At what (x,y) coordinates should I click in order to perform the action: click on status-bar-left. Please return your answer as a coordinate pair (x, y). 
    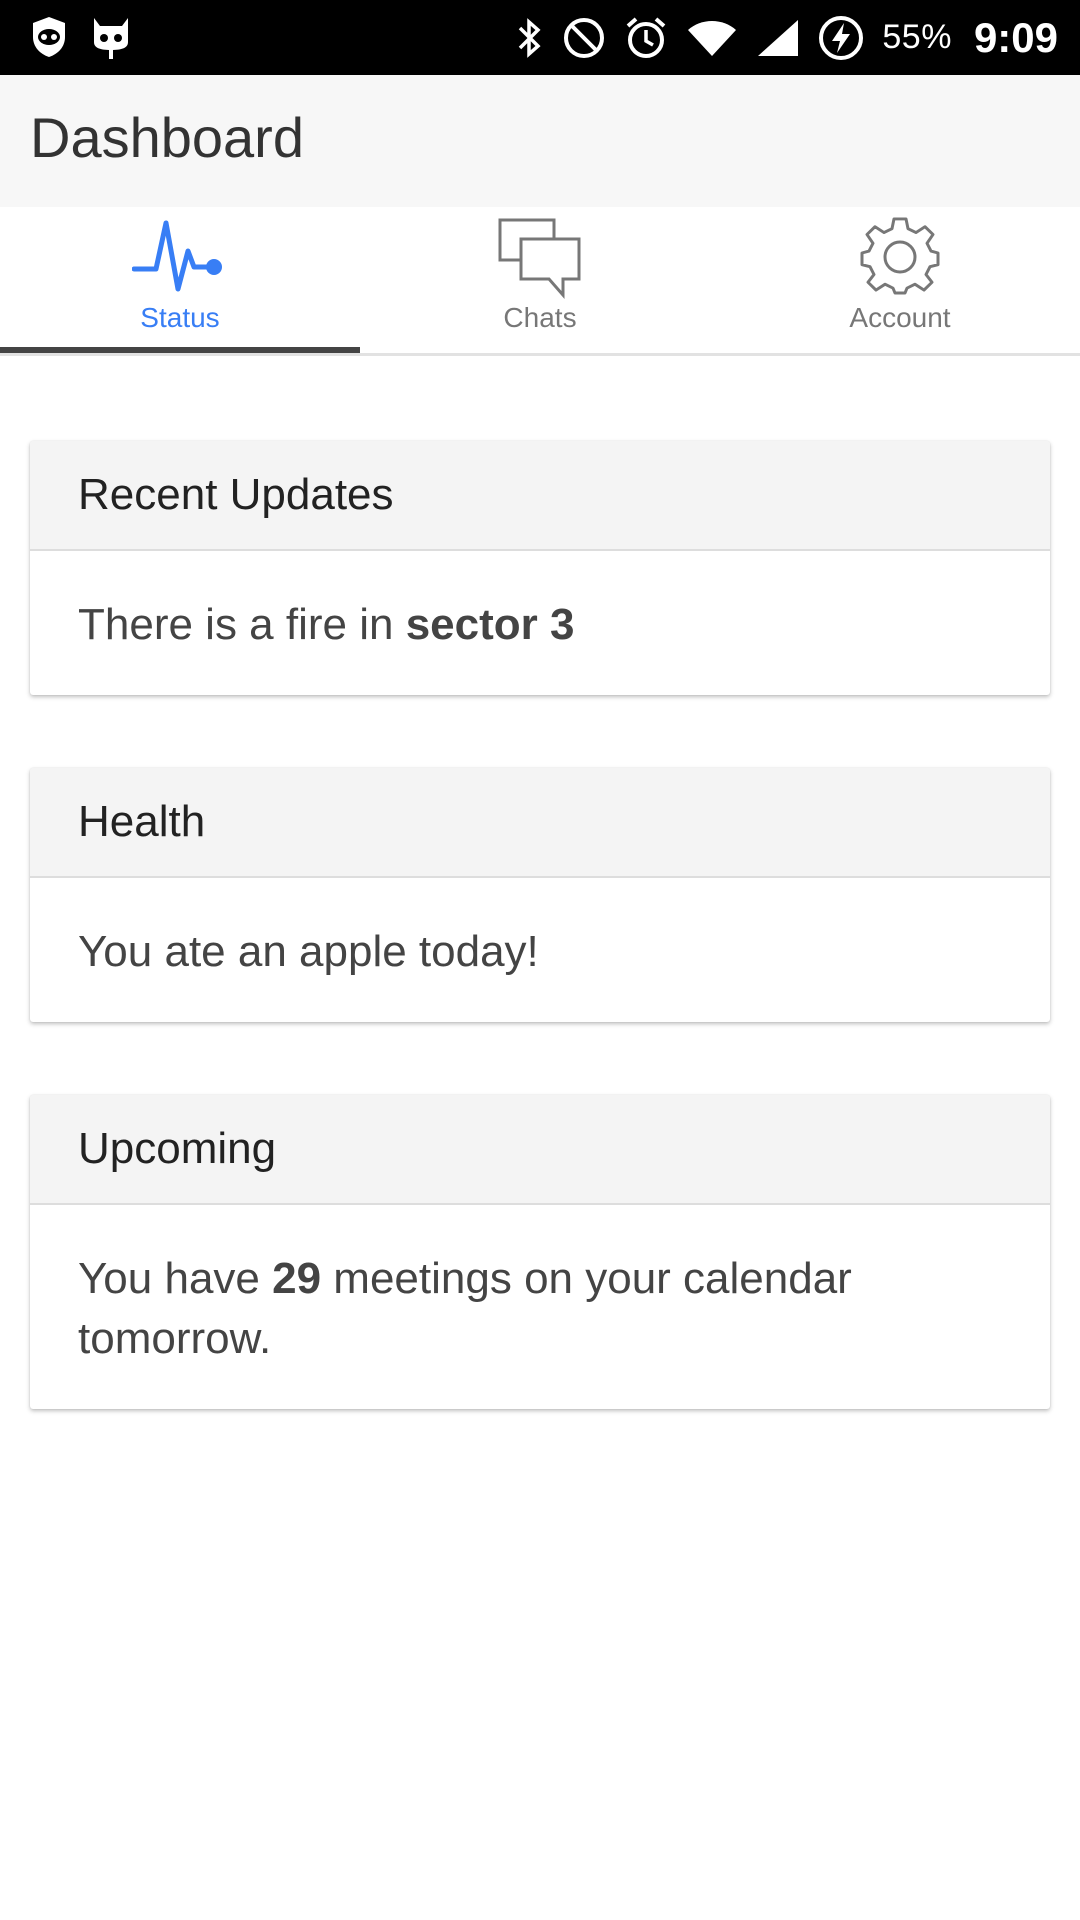
    Looking at the image, I should click on (81, 39).